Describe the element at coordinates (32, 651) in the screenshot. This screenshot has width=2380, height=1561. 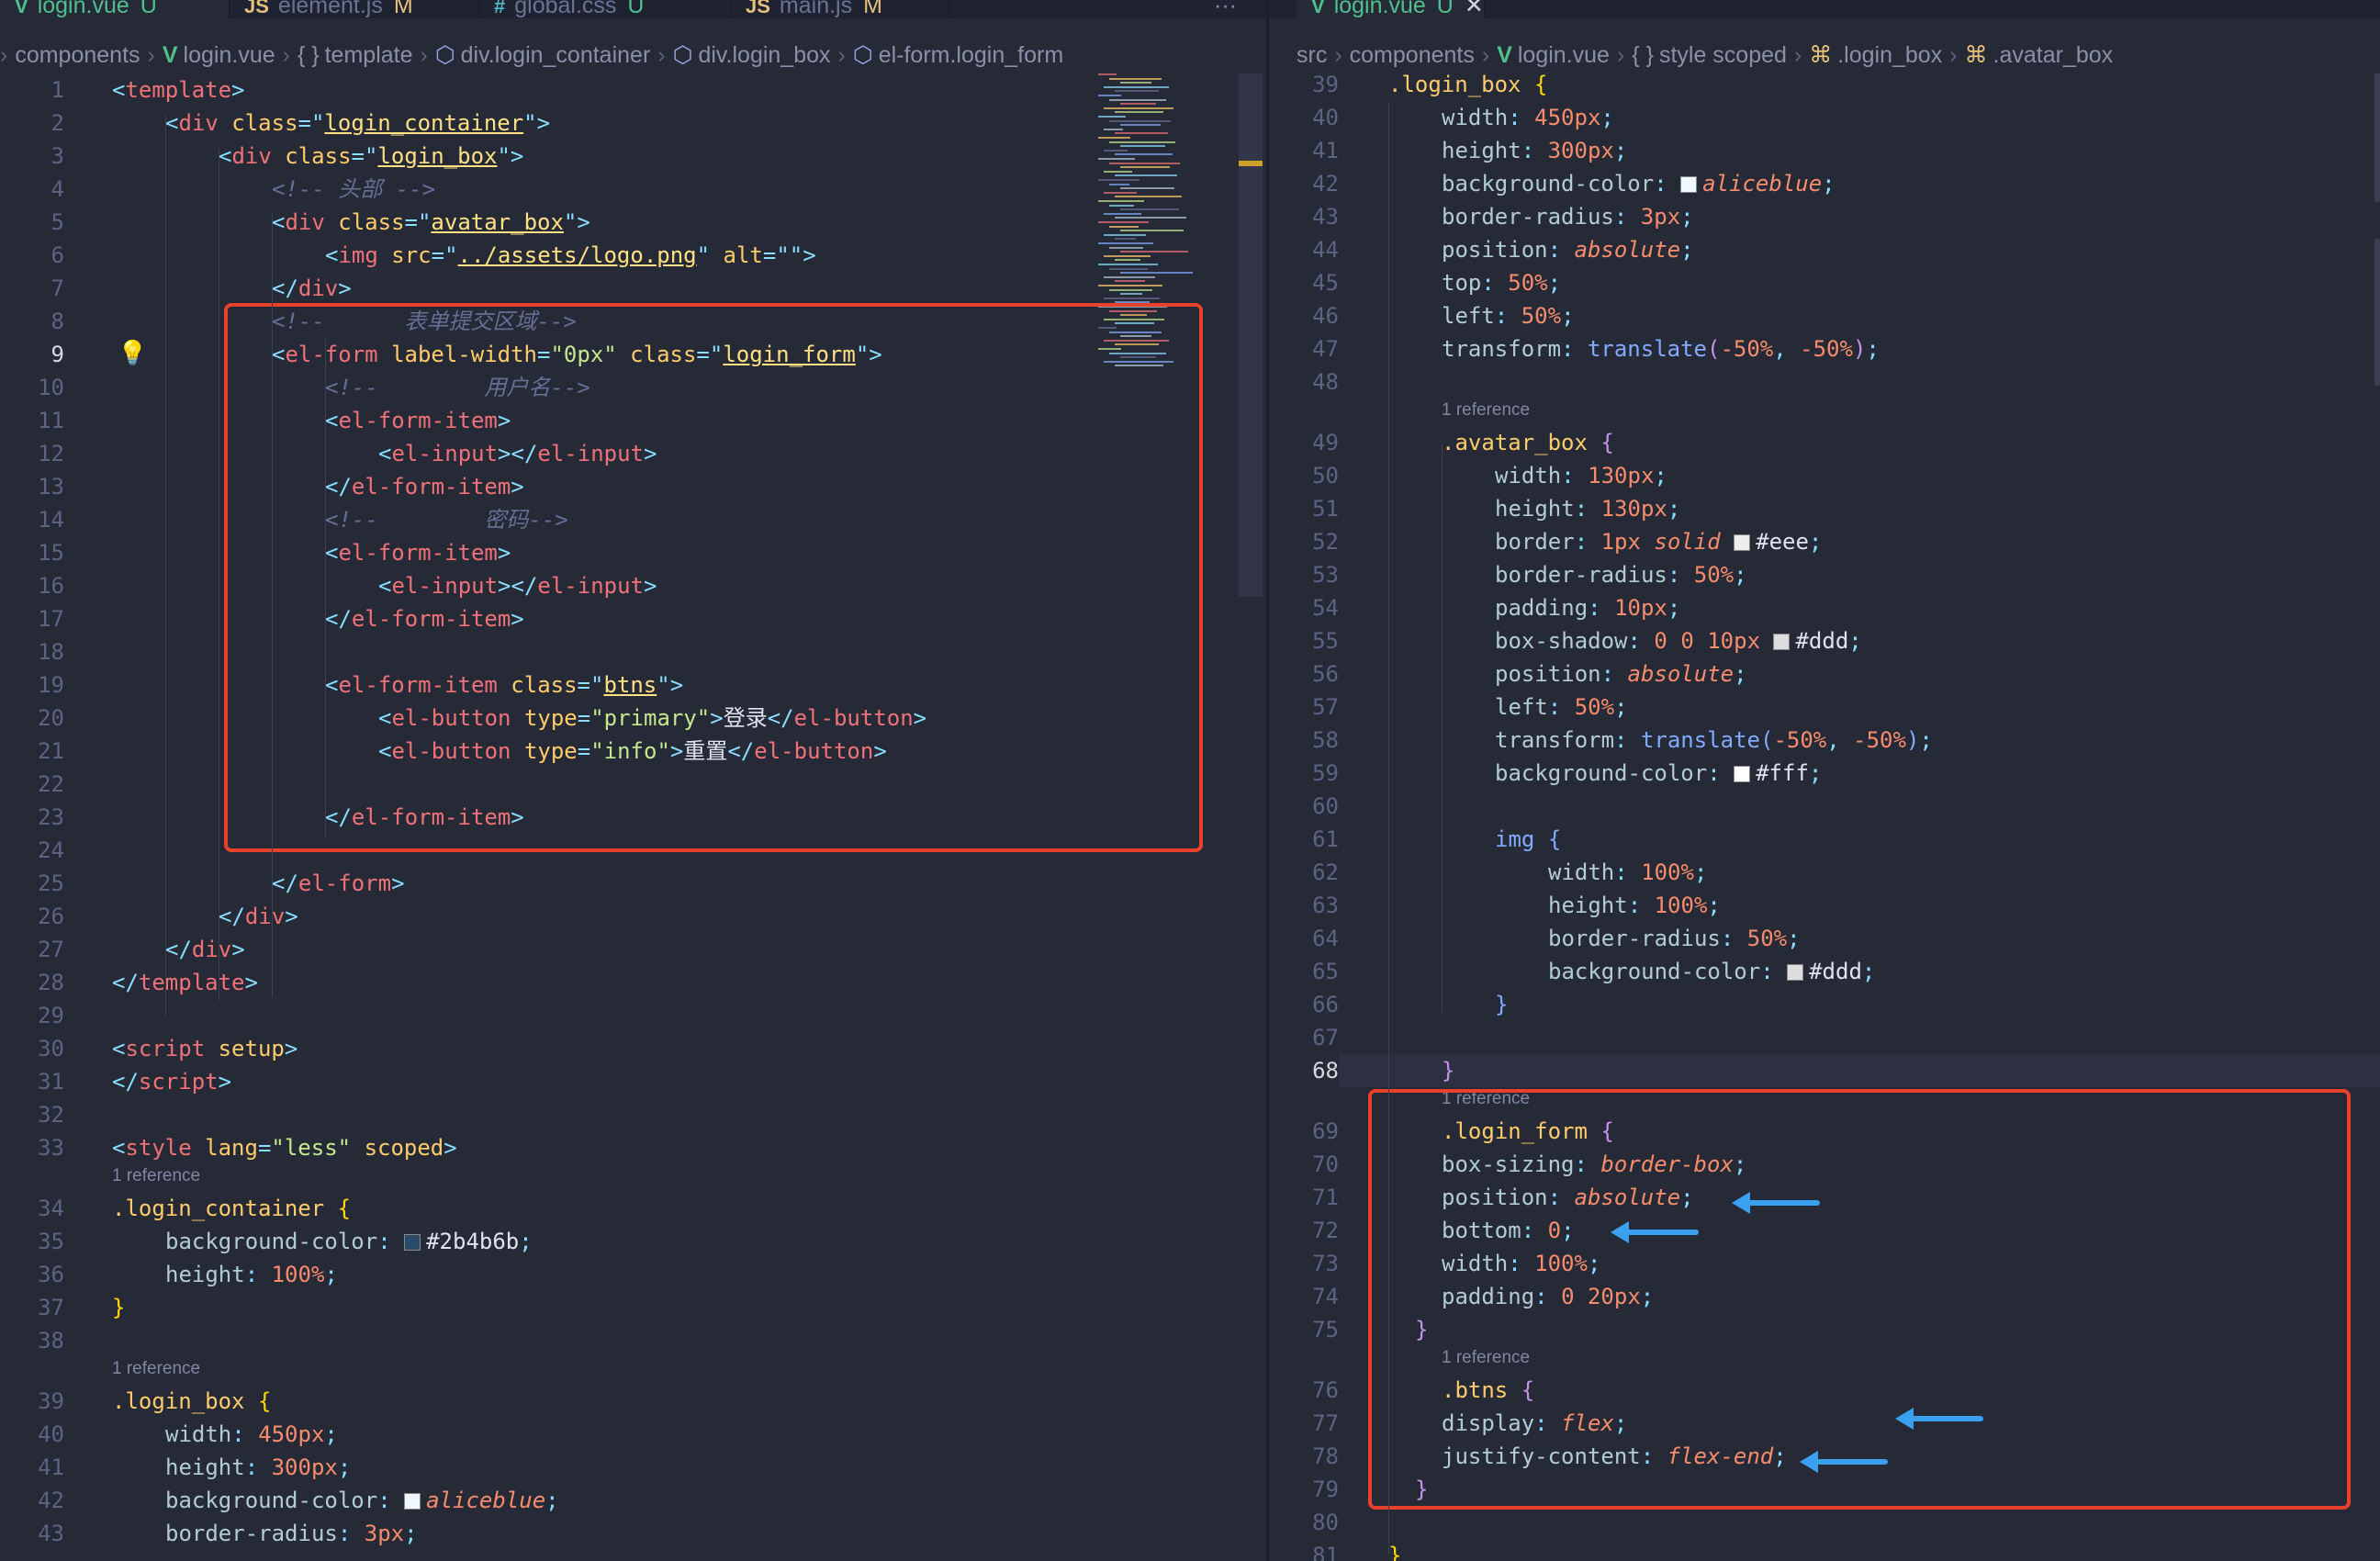
I see `line-number: 18` at that location.